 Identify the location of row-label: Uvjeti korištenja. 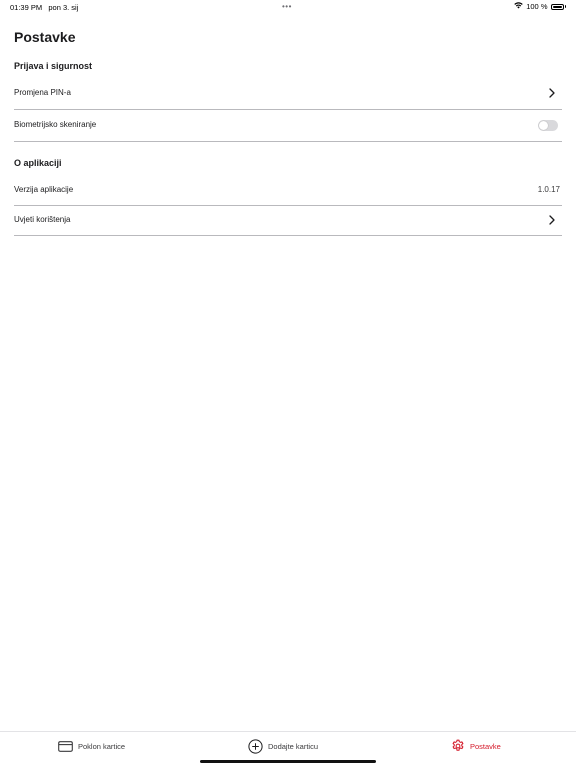
(42, 219).